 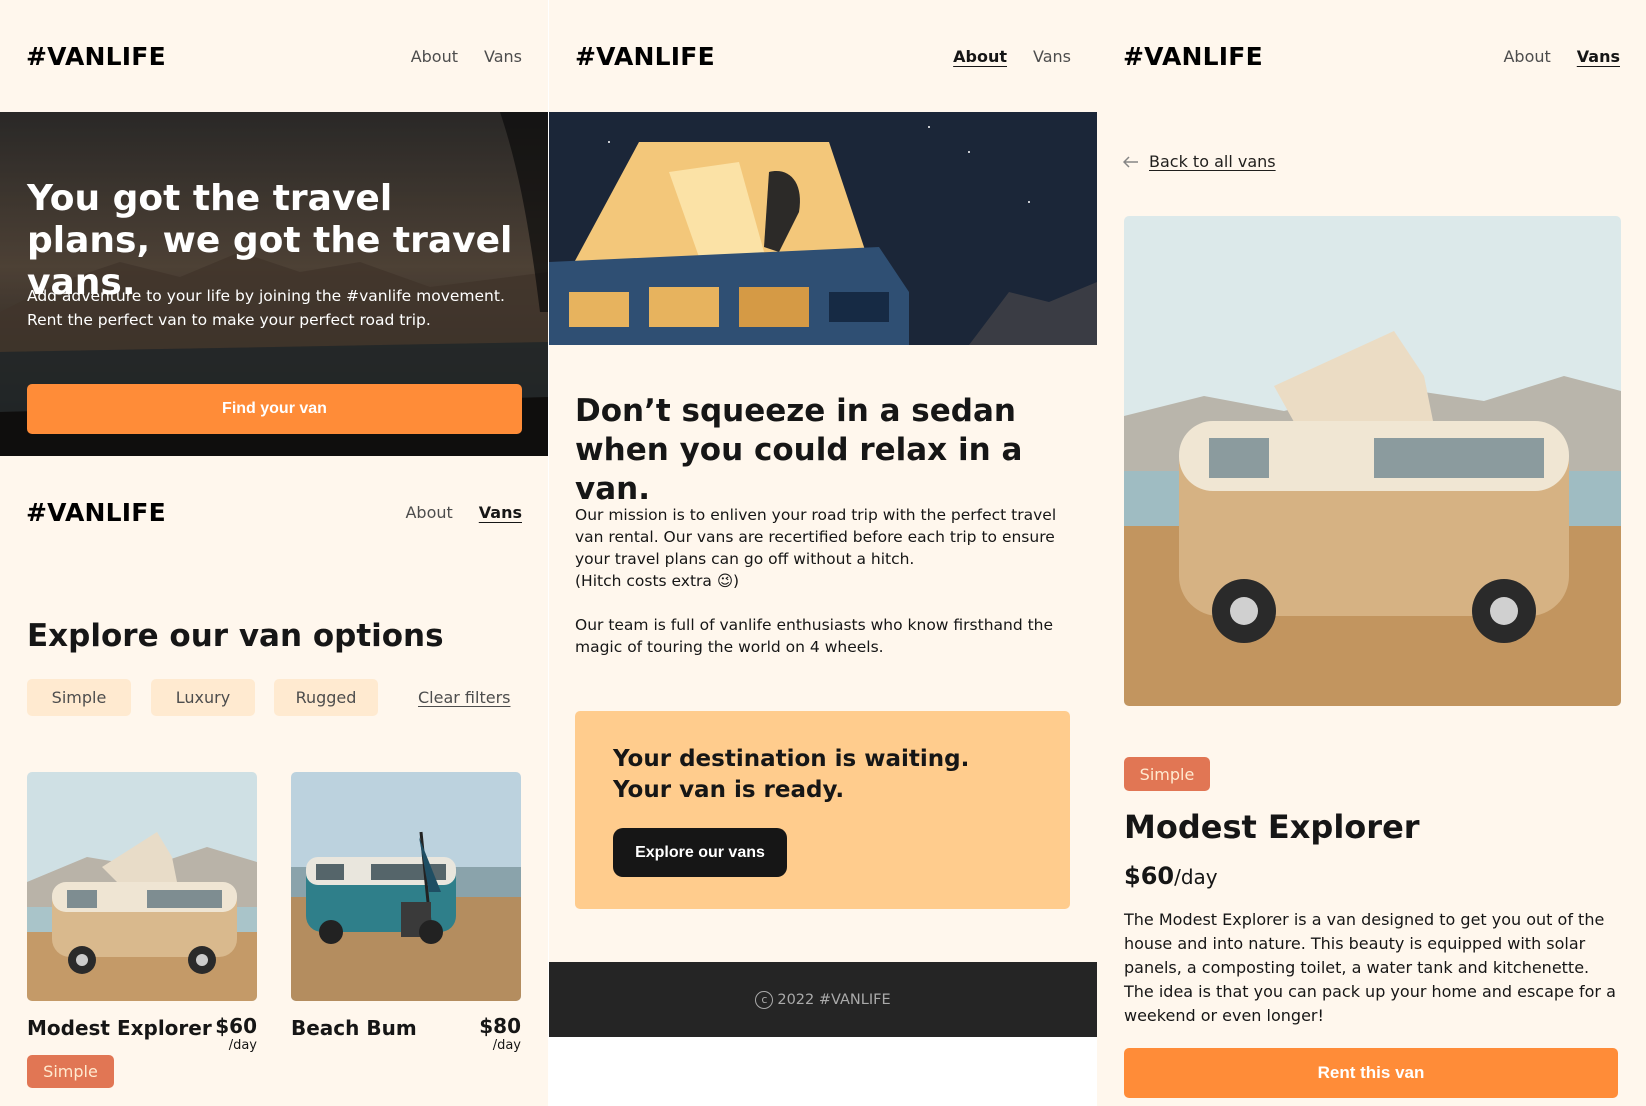 I want to click on about-paragraph-1-note: (Hitch costs extra 😉), so click(x=657, y=581).